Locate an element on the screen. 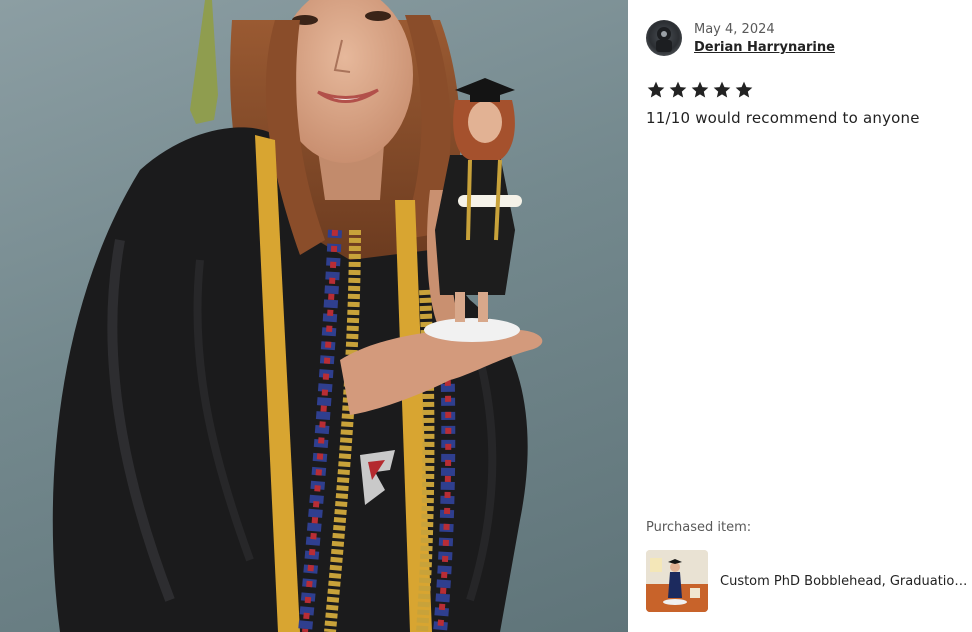  review-date: May 4, 2024 is located at coordinates (734, 29).